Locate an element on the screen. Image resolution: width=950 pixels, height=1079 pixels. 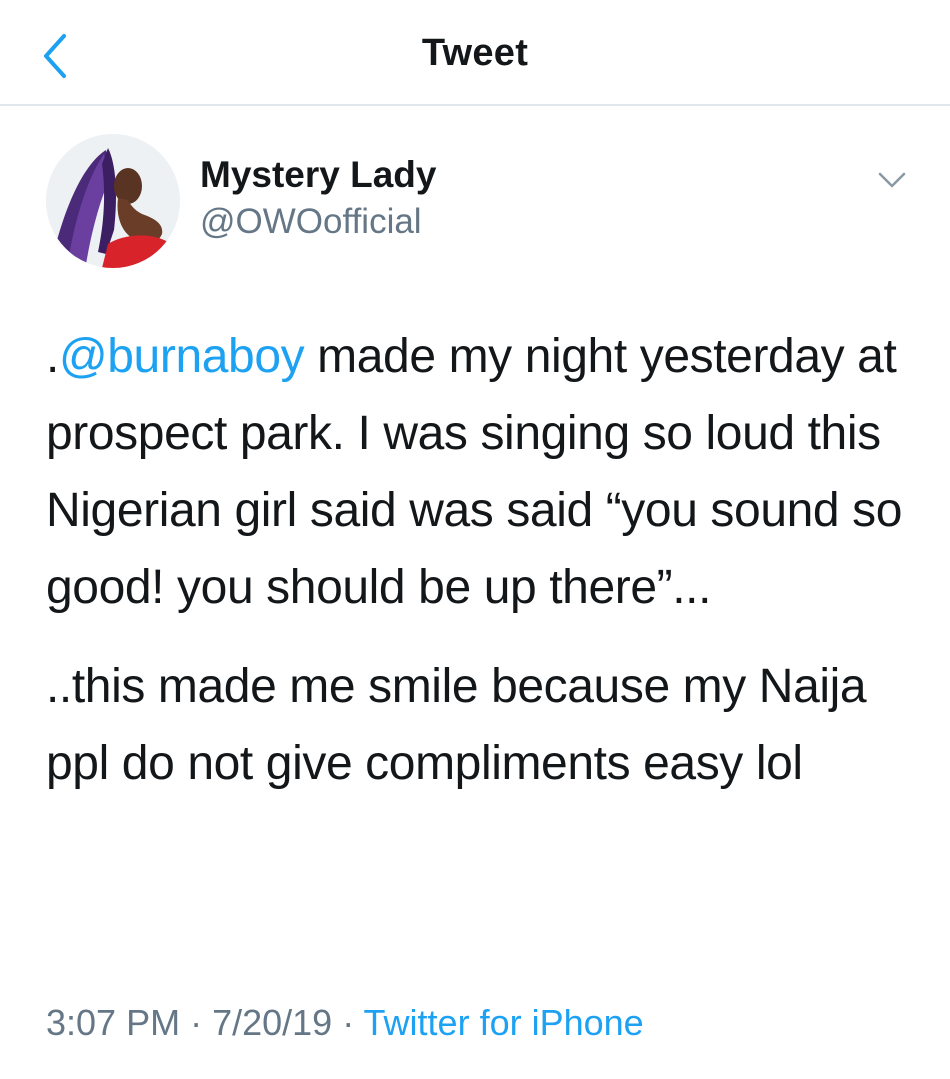
tweet-date: 7/20/19 is located at coordinates (272, 1022).